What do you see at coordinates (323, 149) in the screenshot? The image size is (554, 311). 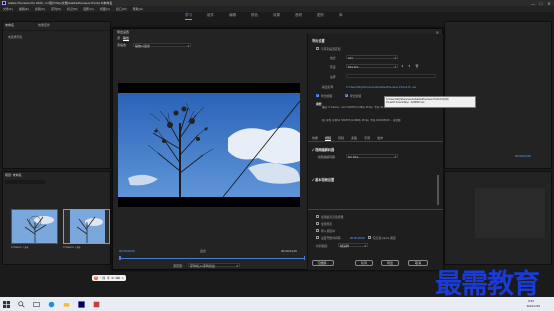 I see `video-codec-header: ✓ 视频编解码器` at bounding box center [323, 149].